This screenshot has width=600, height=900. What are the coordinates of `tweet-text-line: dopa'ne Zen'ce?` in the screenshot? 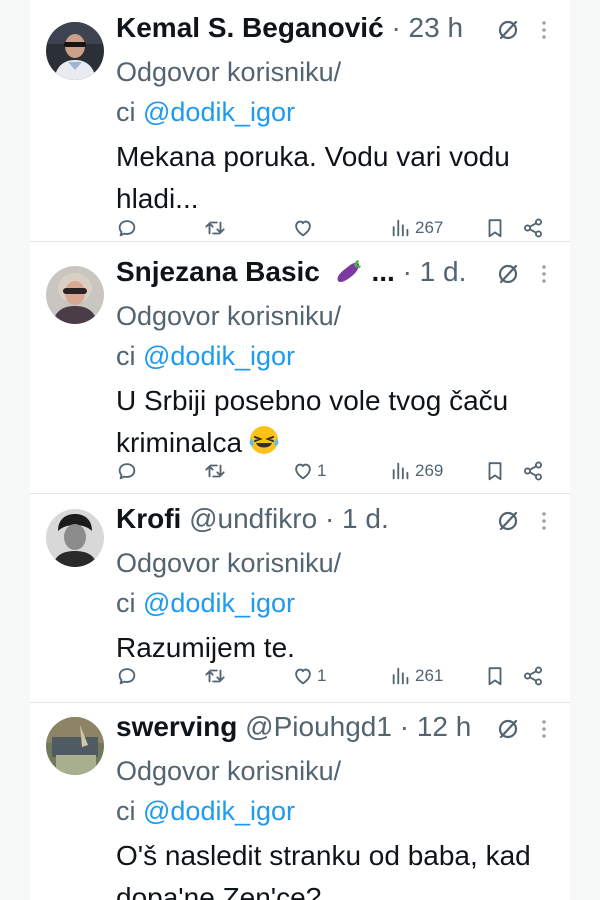 It's located at (219, 891).